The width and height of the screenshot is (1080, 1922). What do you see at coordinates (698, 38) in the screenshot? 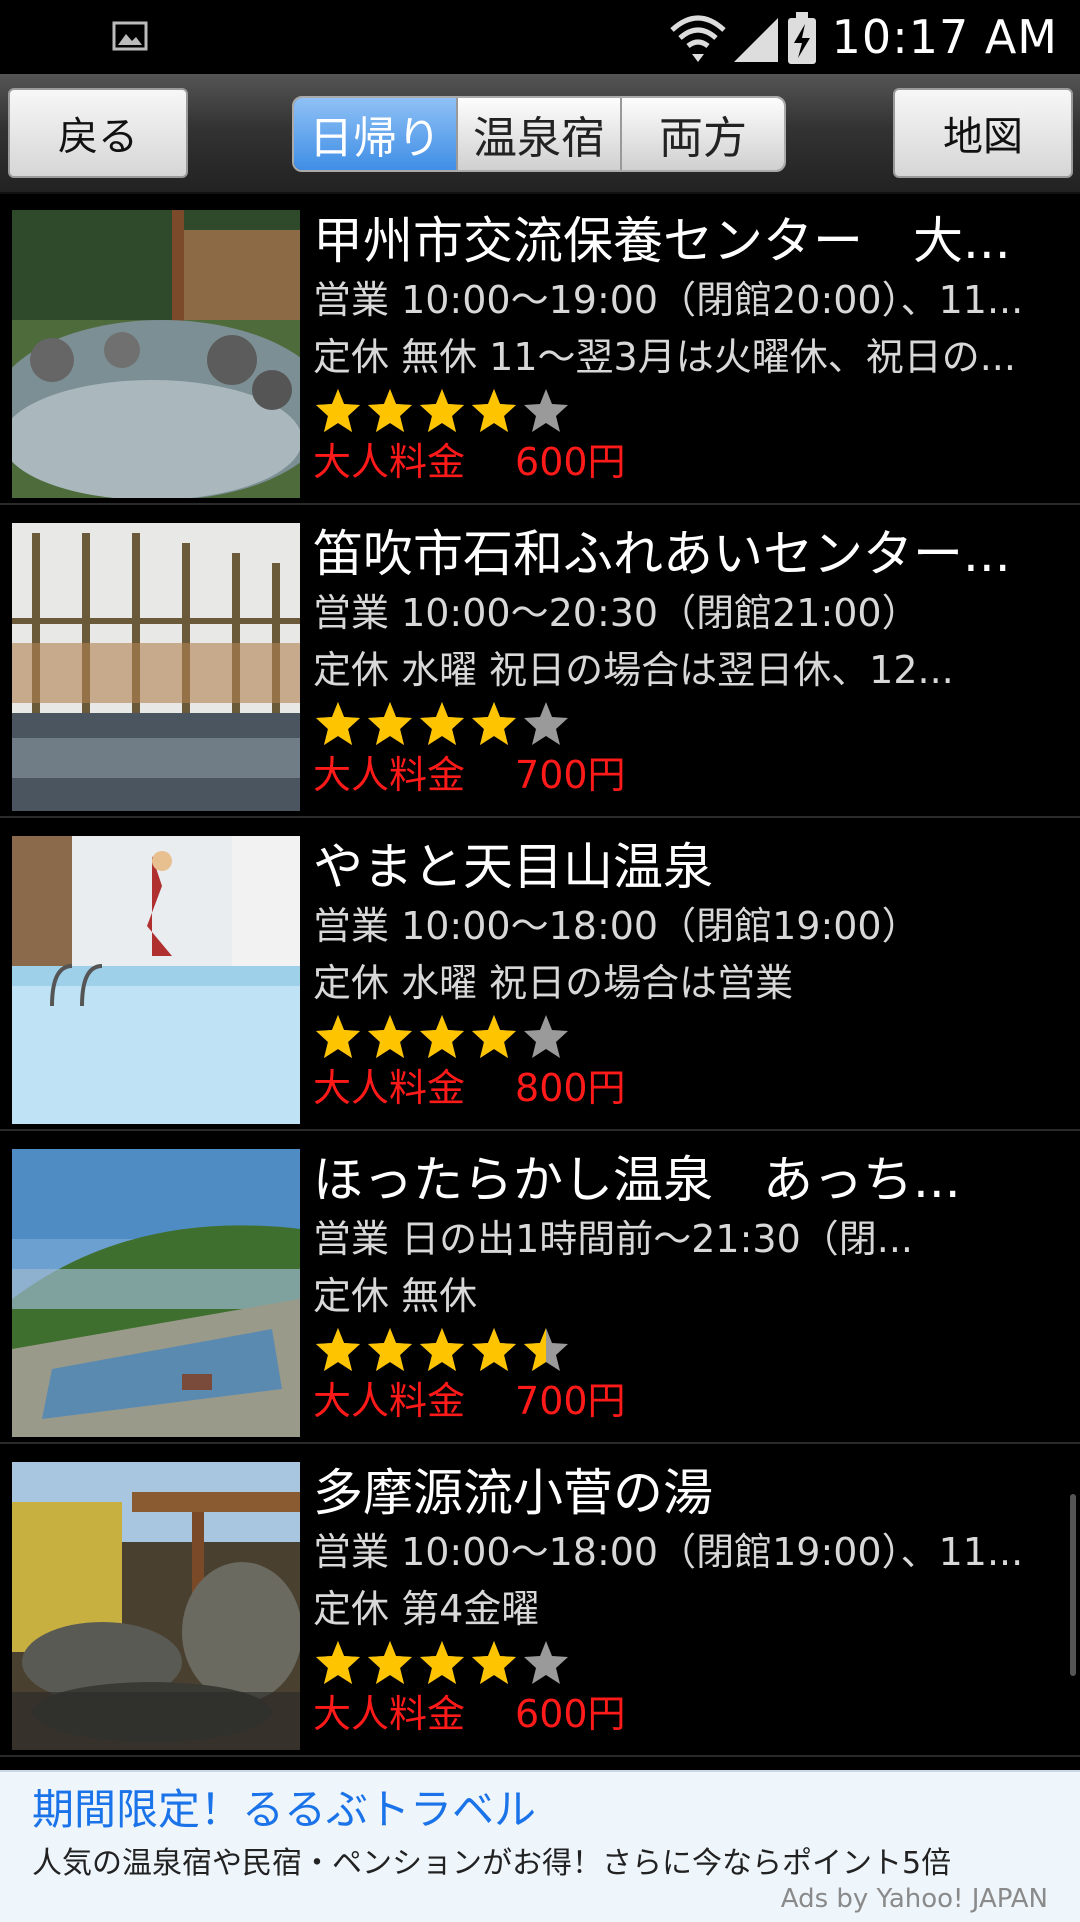
I see `wifi-icon` at bounding box center [698, 38].